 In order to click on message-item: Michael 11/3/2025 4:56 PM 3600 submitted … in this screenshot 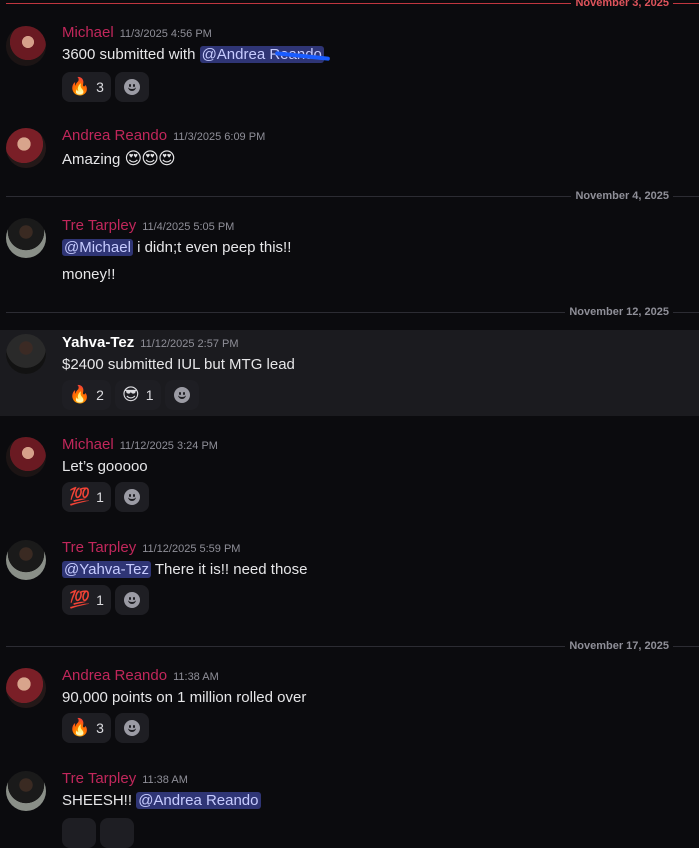, I will do `click(349, 64)`.